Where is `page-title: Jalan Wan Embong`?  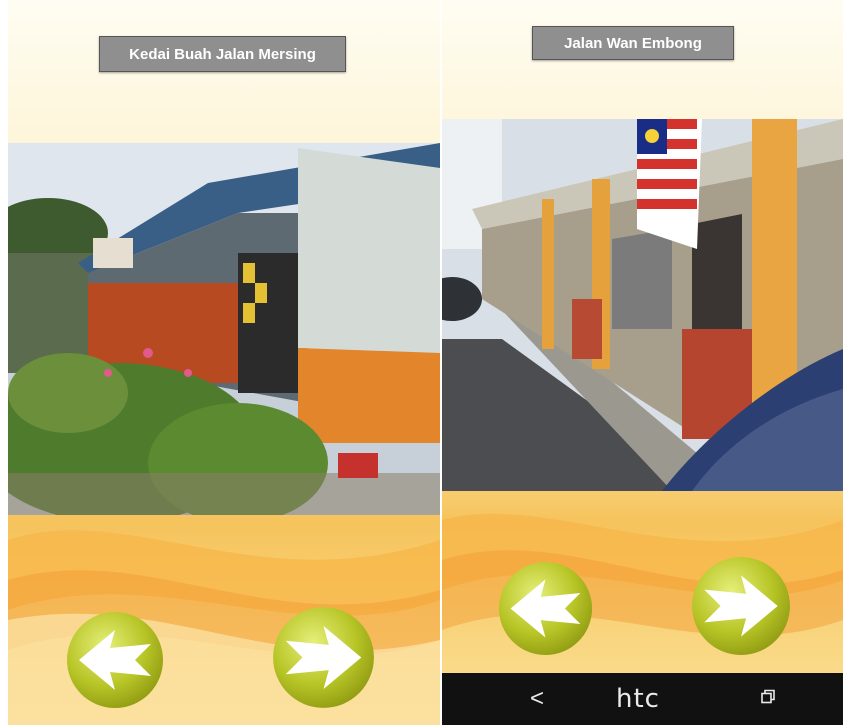 page-title: Jalan Wan Embong is located at coordinates (633, 43).